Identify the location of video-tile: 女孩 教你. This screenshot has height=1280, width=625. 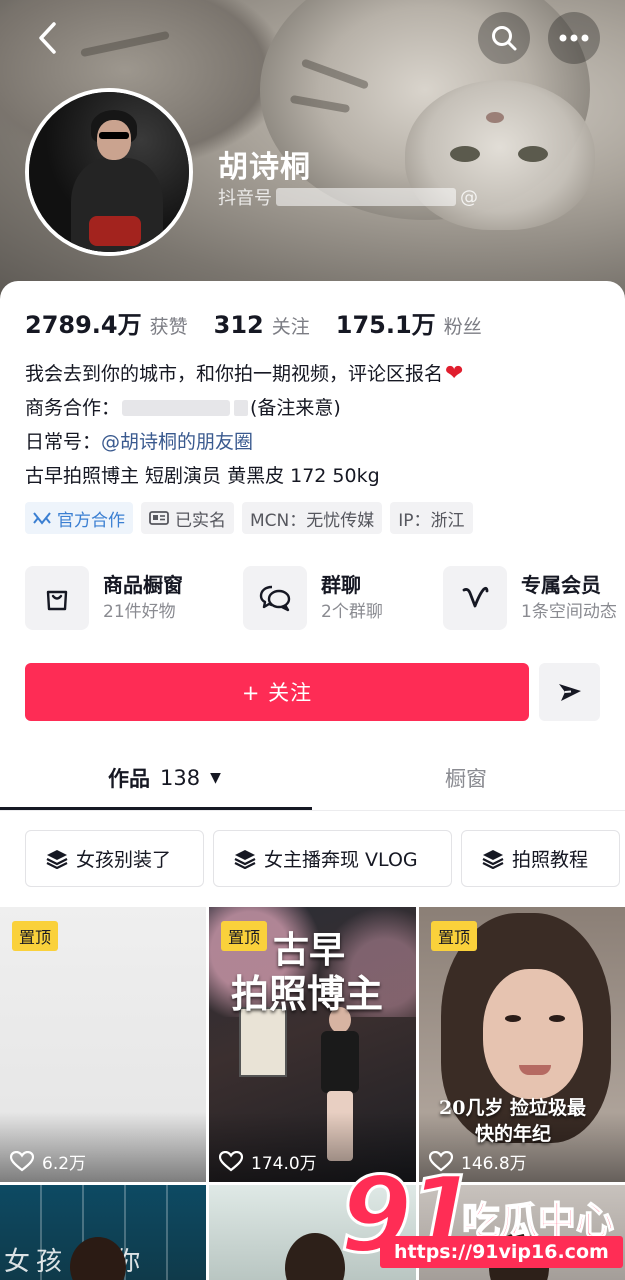
(103, 1232).